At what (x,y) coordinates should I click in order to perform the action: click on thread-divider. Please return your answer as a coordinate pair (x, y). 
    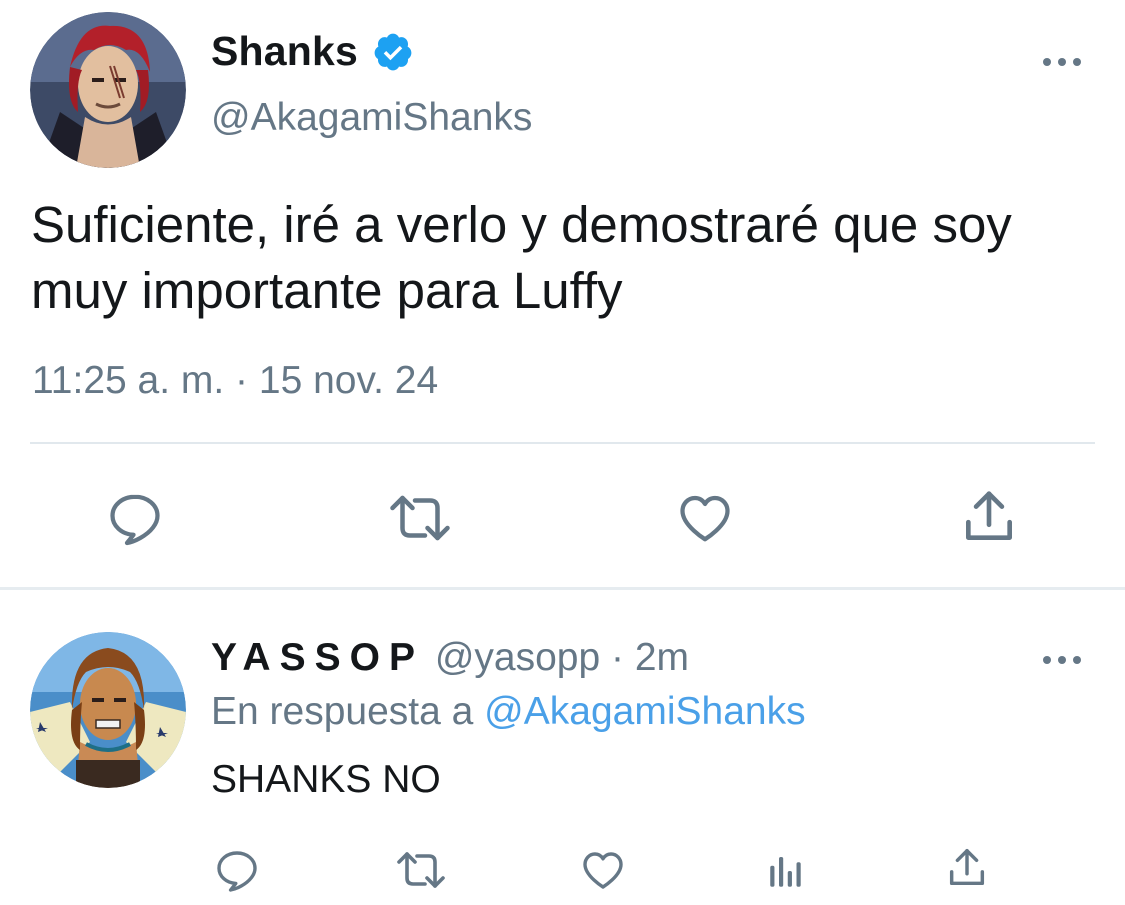
    Looking at the image, I should click on (562, 588).